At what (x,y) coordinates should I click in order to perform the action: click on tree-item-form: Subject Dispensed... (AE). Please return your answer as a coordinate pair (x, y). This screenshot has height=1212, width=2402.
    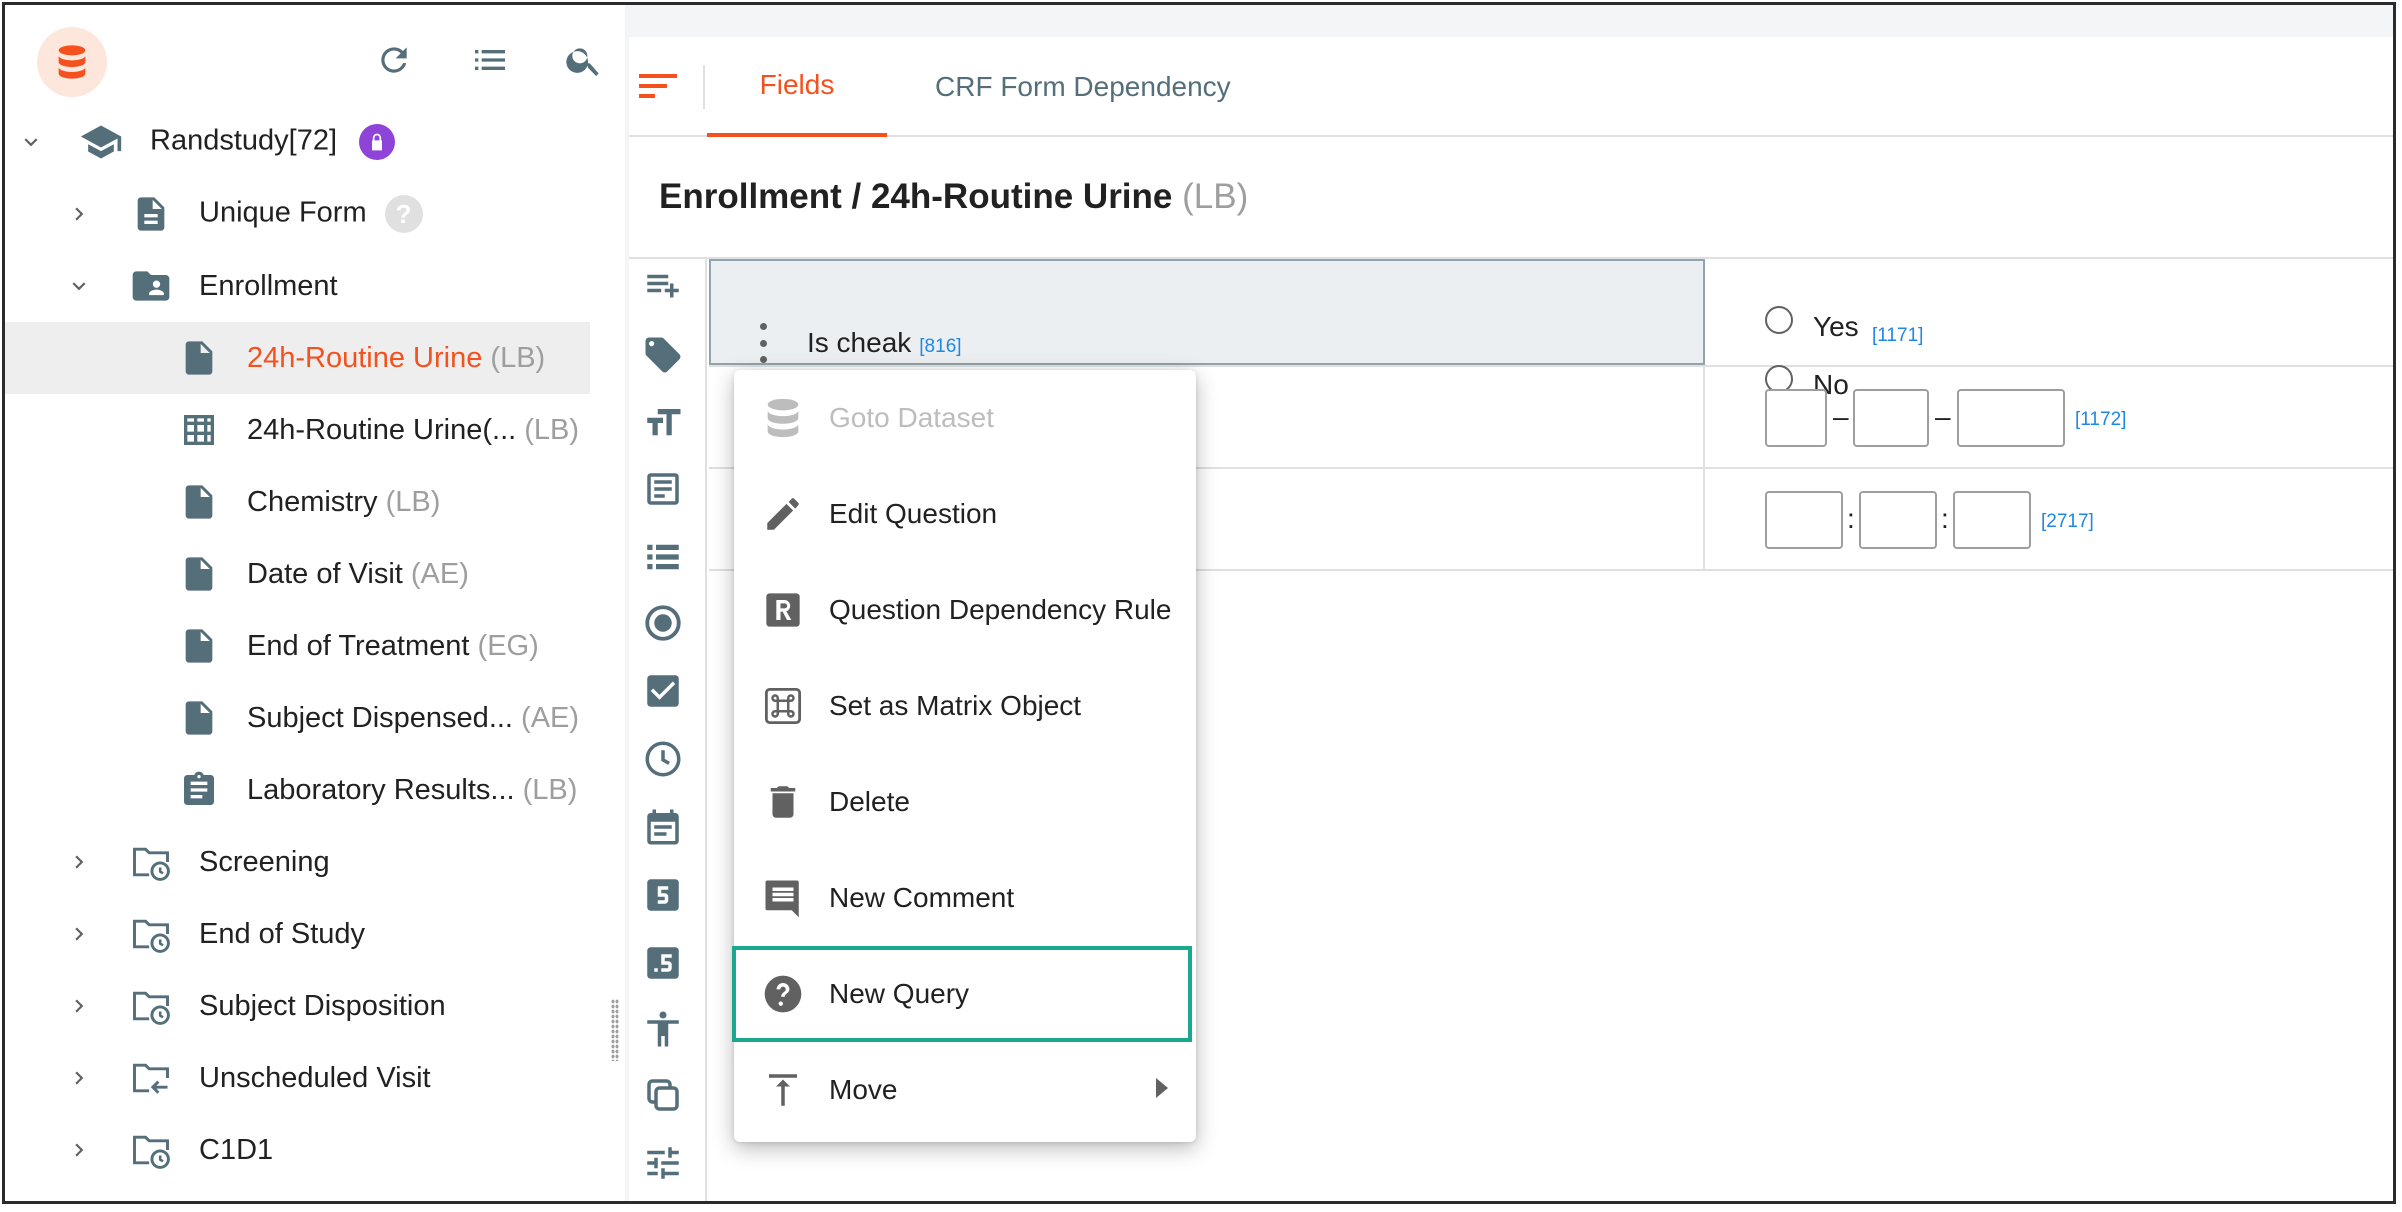
    Looking at the image, I should click on (297, 718).